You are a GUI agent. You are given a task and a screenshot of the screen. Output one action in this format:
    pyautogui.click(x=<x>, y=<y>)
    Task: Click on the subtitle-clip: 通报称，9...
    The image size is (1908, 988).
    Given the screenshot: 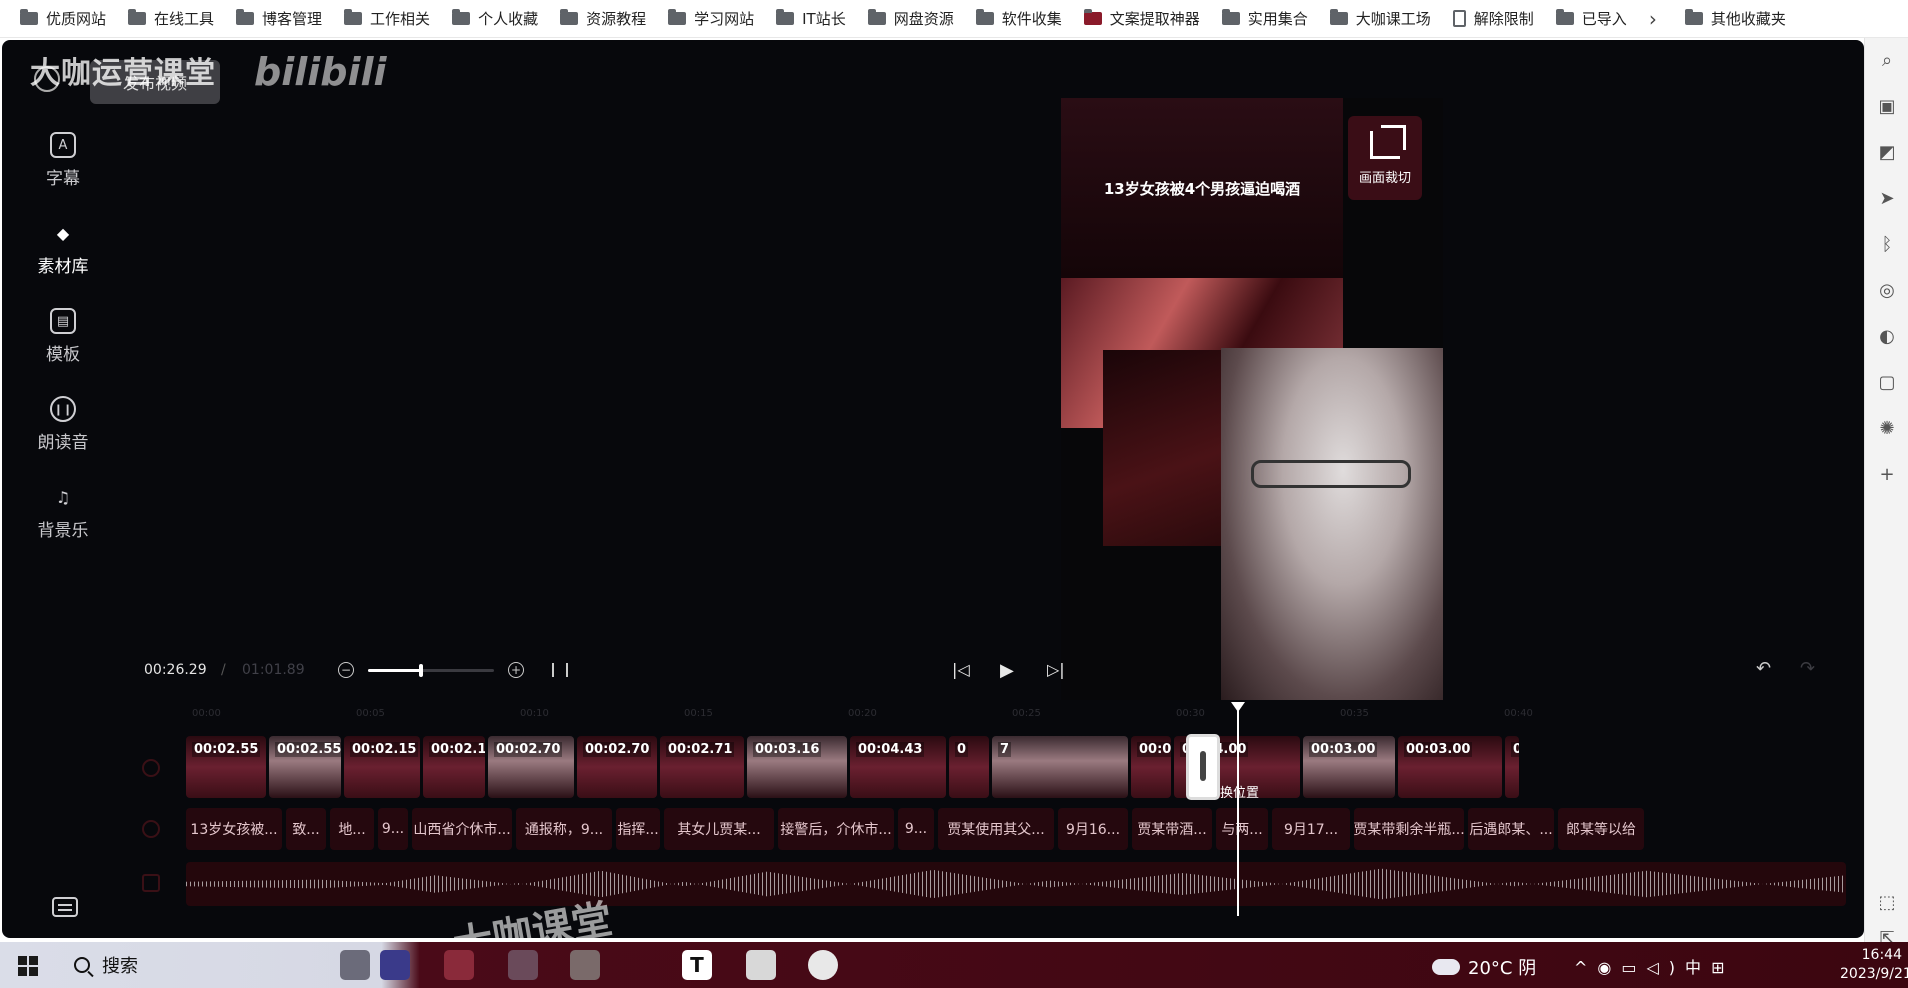 What is the action you would take?
    pyautogui.click(x=564, y=829)
    